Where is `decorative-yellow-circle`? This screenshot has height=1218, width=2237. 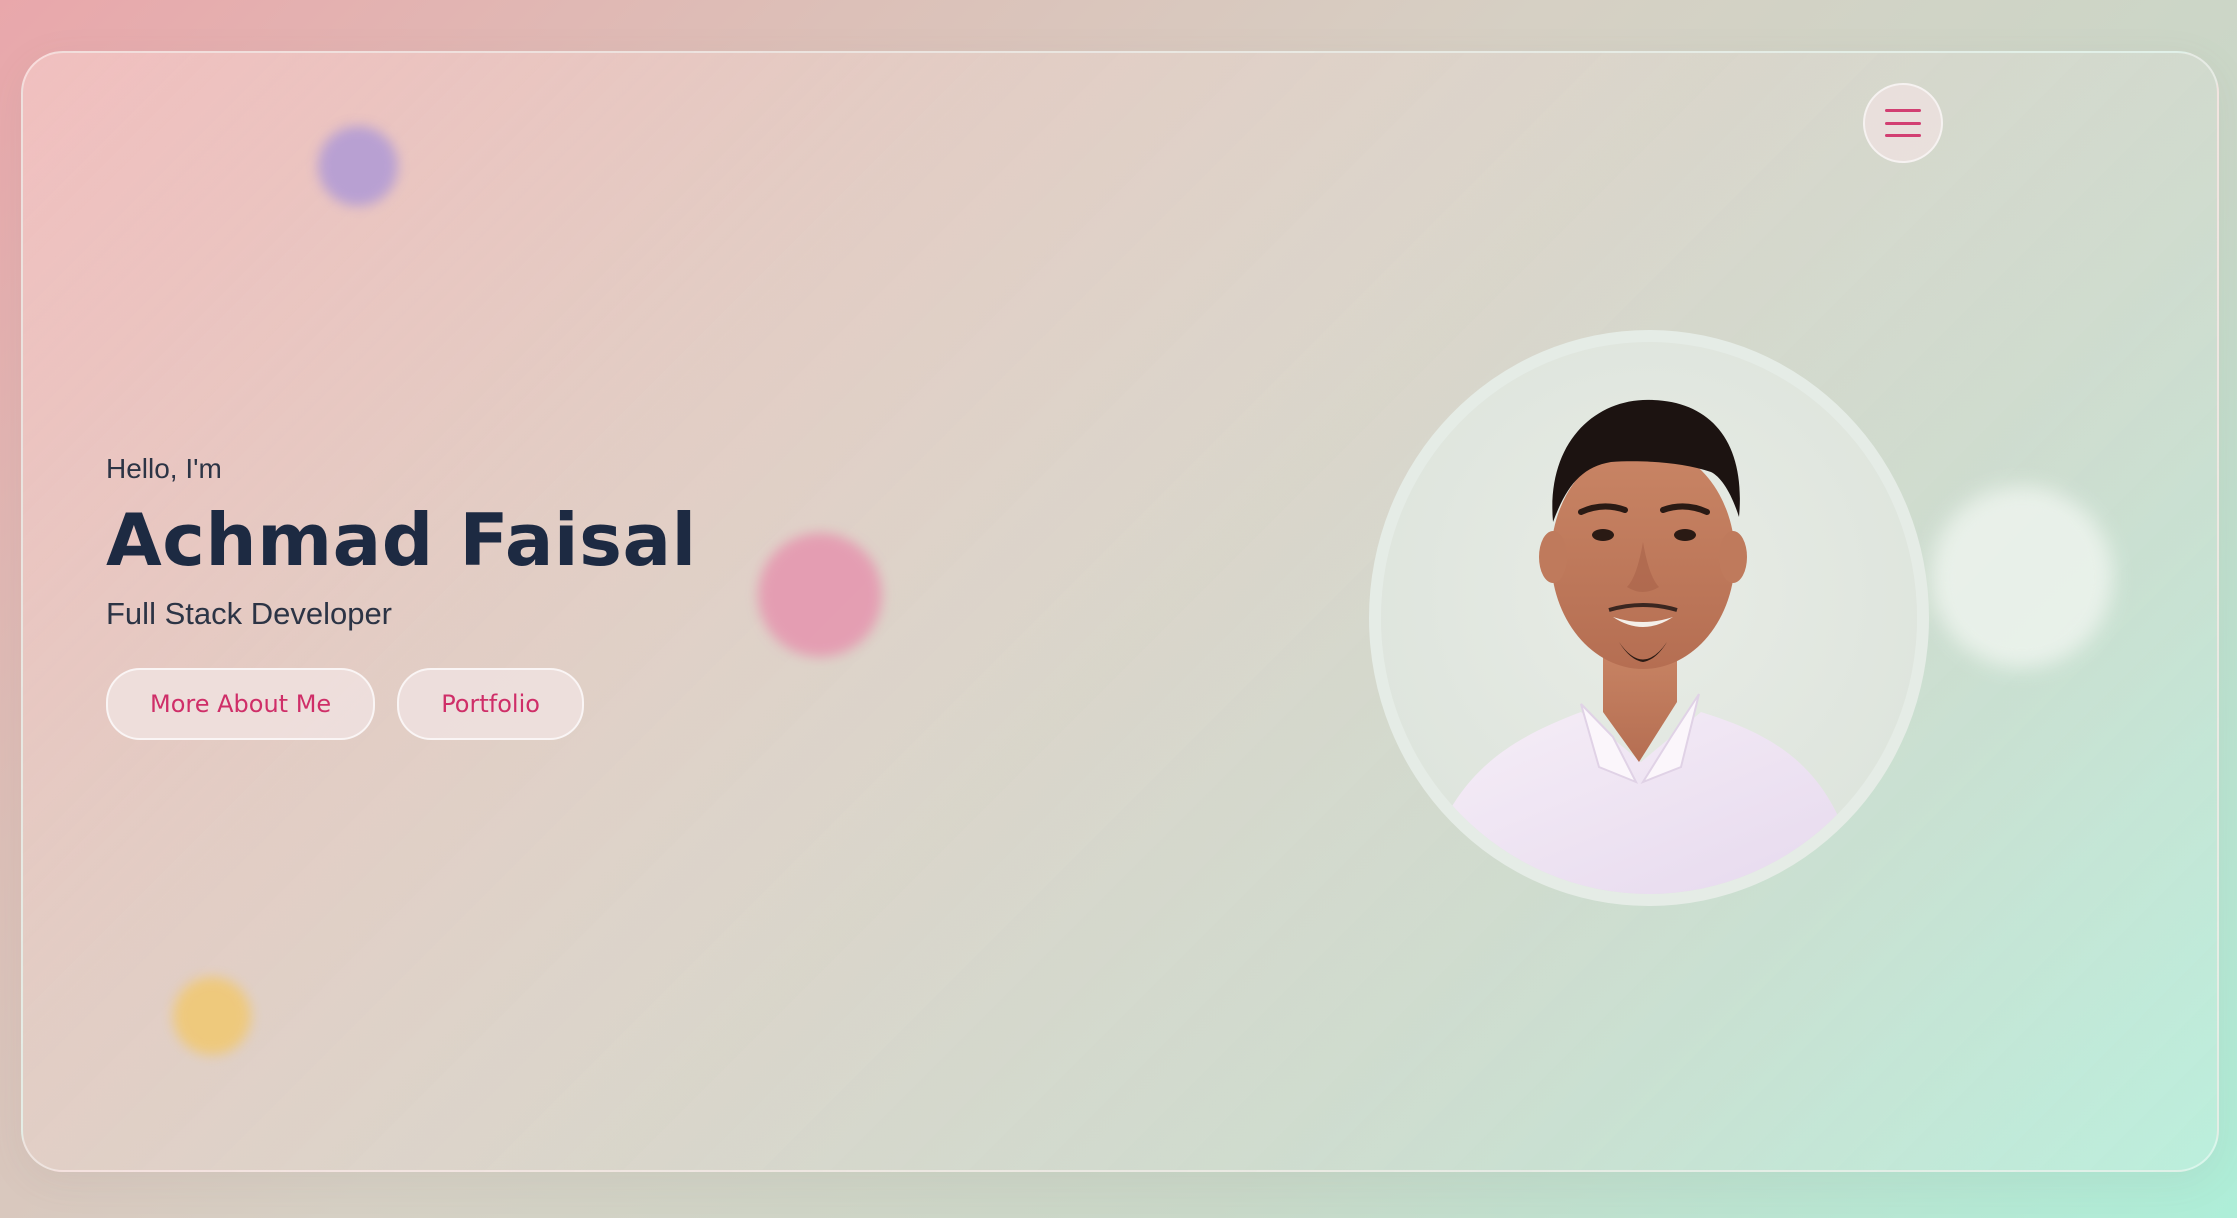
decorative-yellow-circle is located at coordinates (212, 1016).